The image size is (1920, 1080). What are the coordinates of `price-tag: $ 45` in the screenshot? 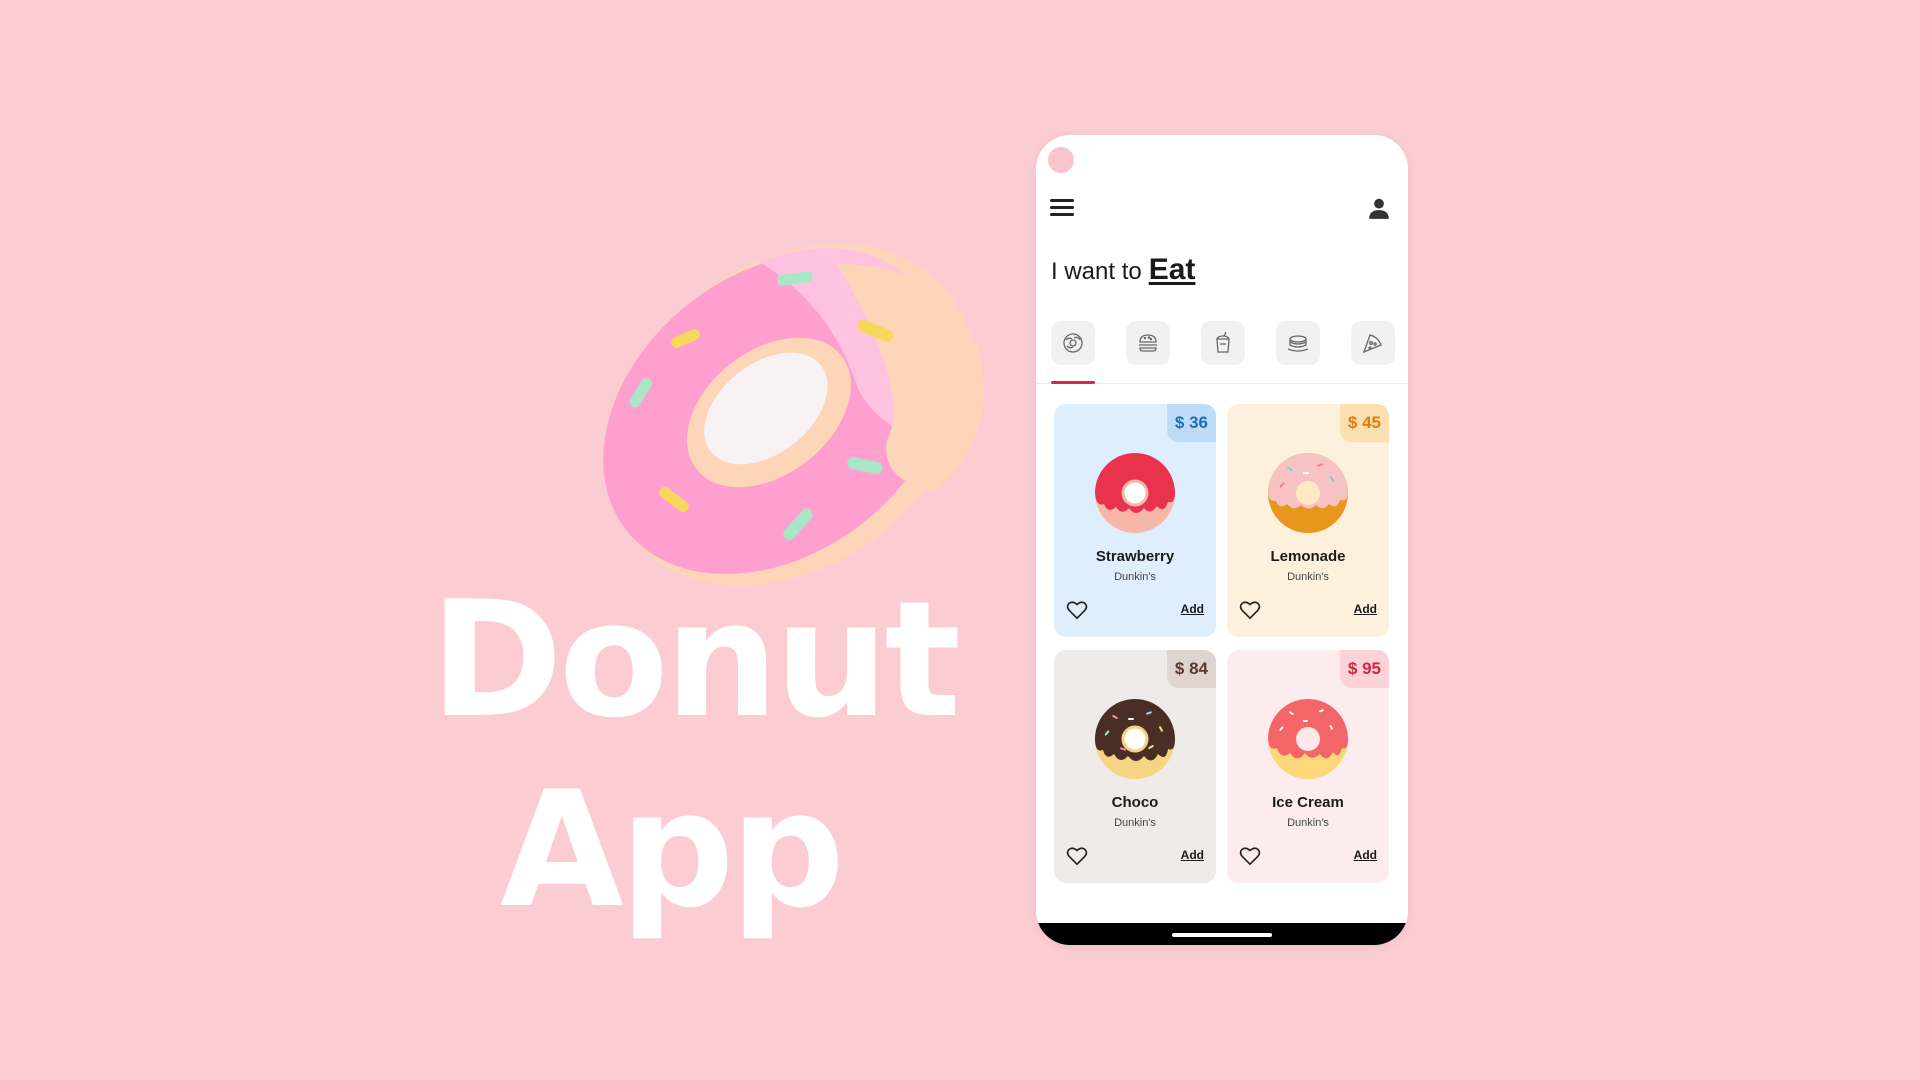 It's located at (1364, 423).